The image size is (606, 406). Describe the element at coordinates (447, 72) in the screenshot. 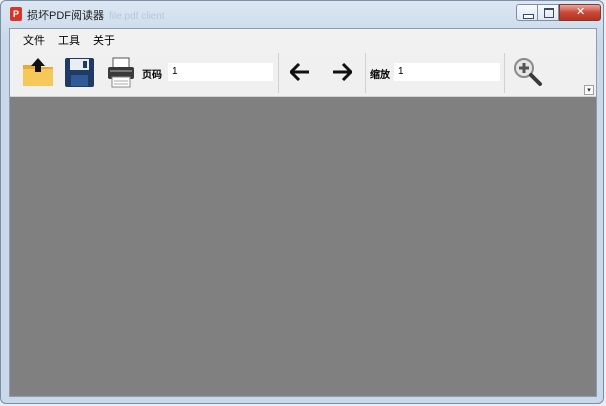

I see `zoom-input` at that location.